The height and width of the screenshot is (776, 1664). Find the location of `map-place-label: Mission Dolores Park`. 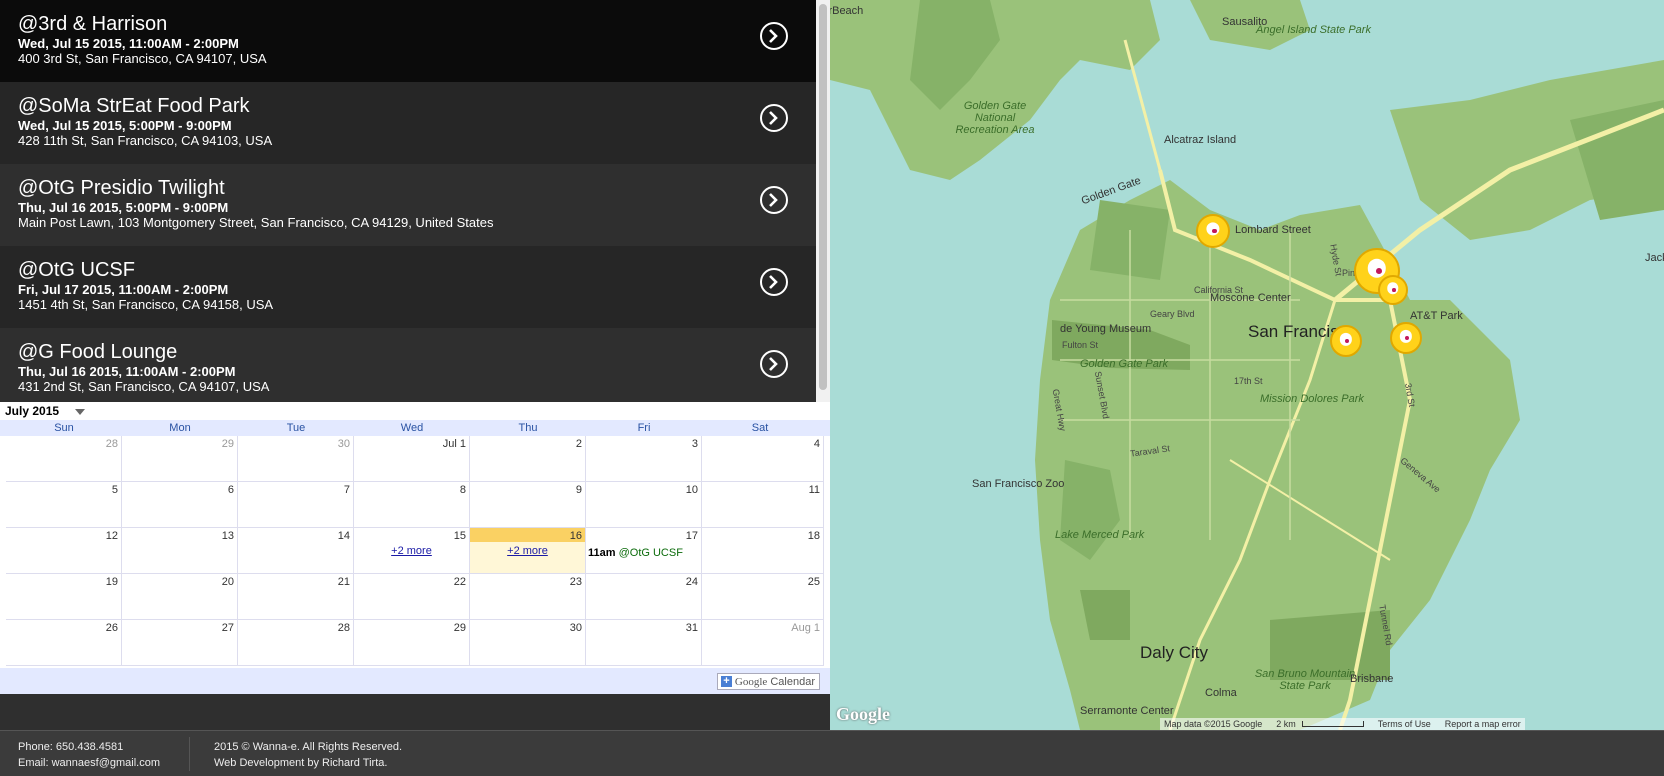

map-place-label: Mission Dolores Park is located at coordinates (1312, 399).